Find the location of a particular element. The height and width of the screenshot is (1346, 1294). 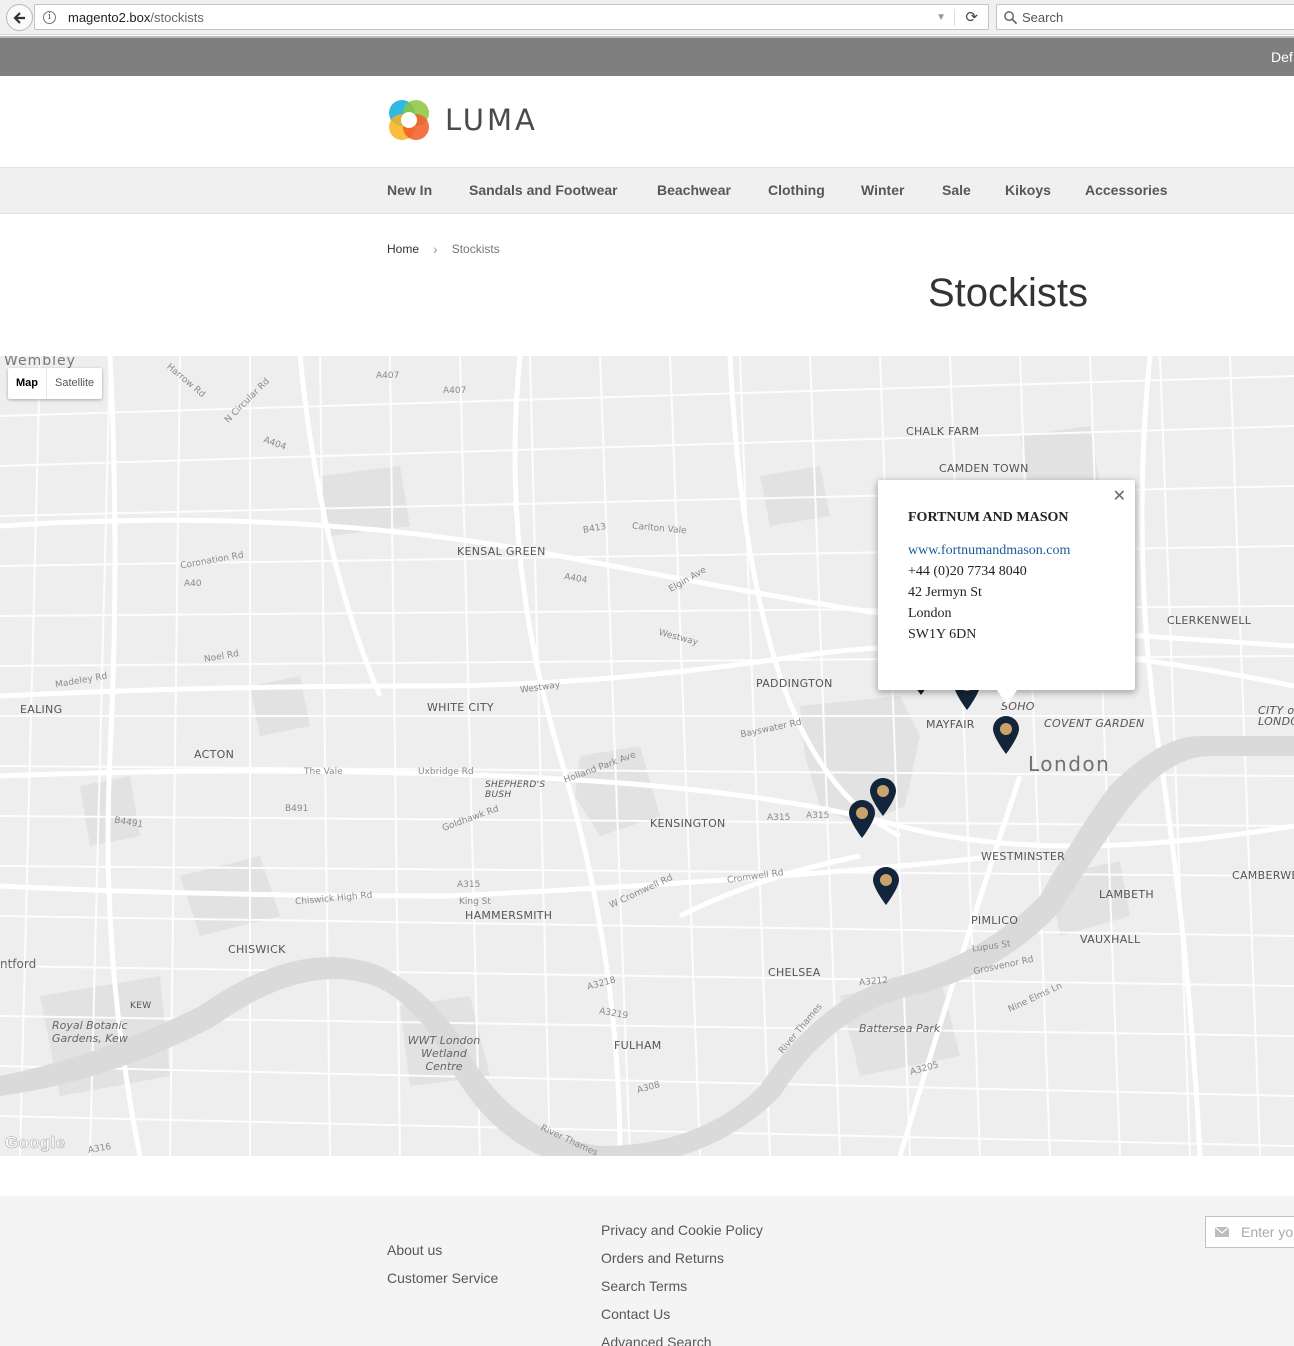

map-label: HAMMERSMITH is located at coordinates (509, 915).